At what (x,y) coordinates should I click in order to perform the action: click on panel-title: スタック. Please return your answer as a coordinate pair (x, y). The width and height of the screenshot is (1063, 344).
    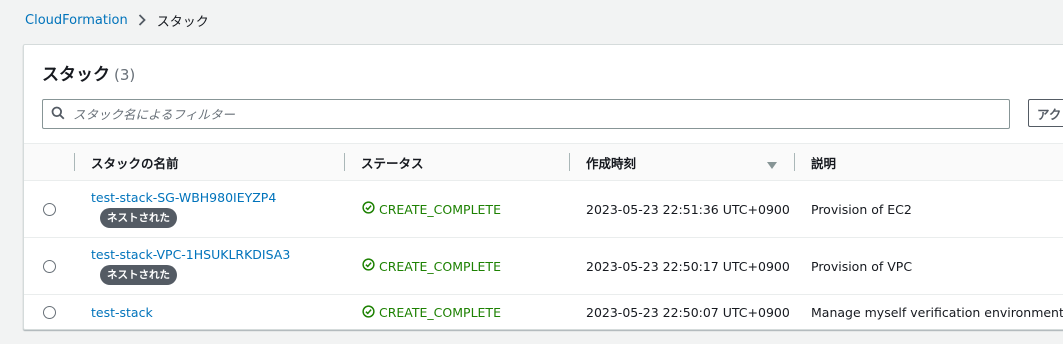
    Looking at the image, I should click on (76, 75).